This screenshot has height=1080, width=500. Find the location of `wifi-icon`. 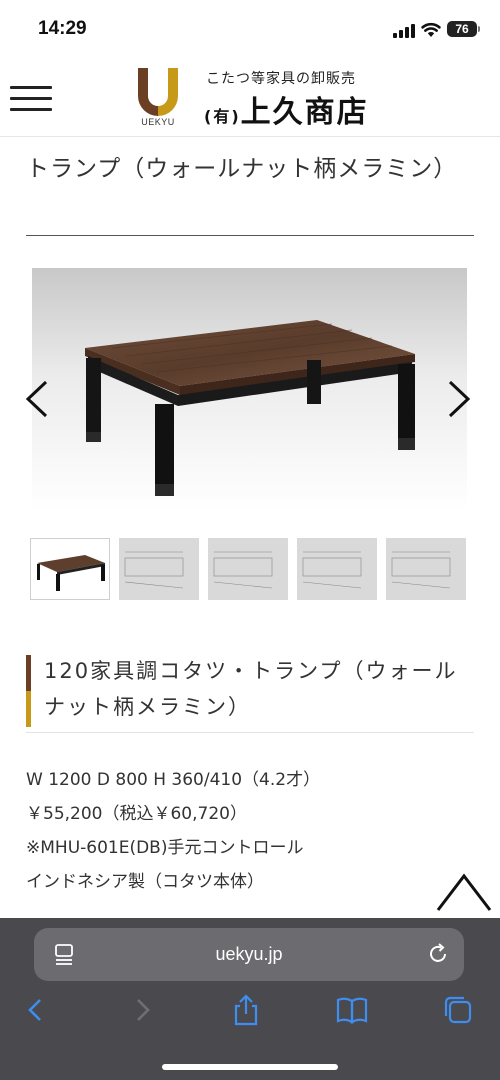

wifi-icon is located at coordinates (431, 29).